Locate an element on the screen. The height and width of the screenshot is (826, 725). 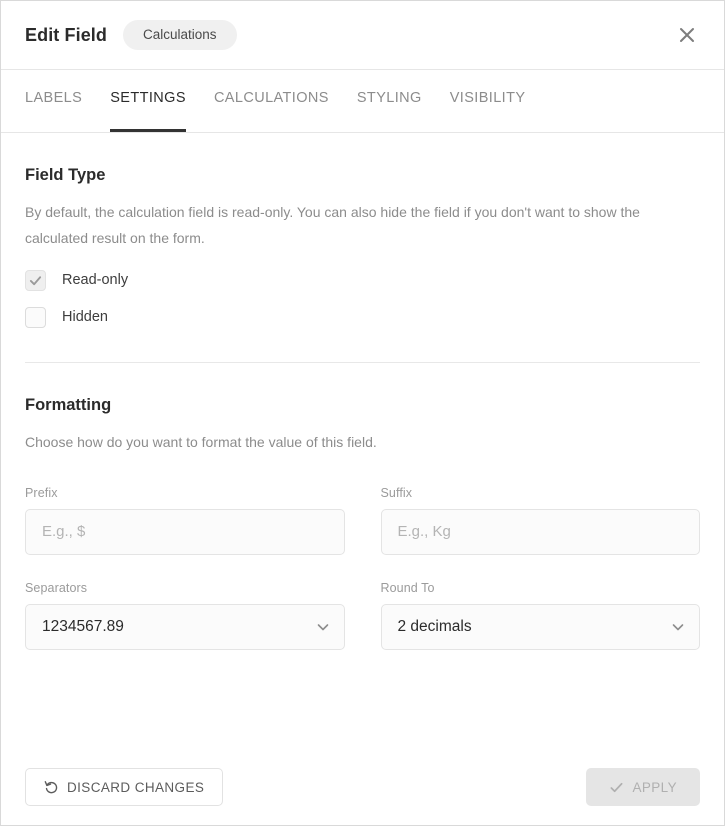
prefix-label: Prefix is located at coordinates (41, 492).